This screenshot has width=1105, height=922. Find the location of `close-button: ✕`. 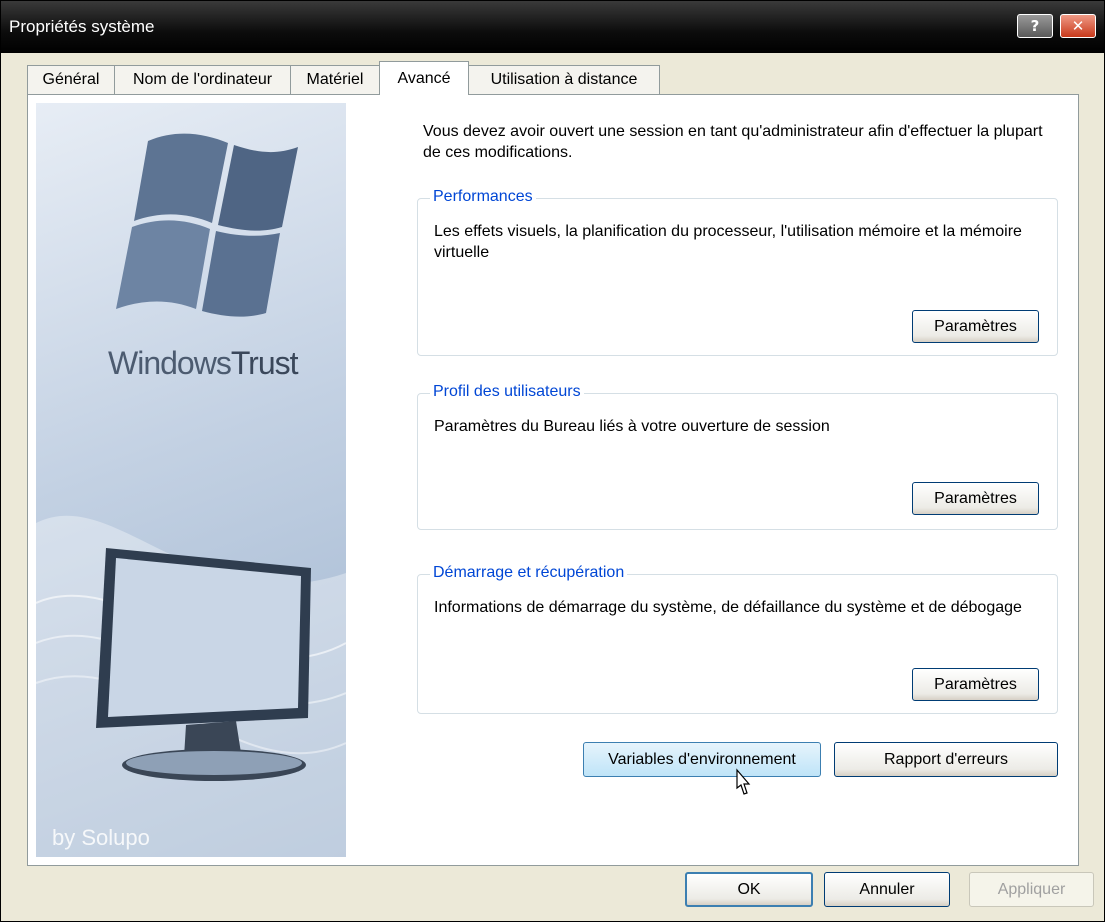

close-button: ✕ is located at coordinates (1078, 26).